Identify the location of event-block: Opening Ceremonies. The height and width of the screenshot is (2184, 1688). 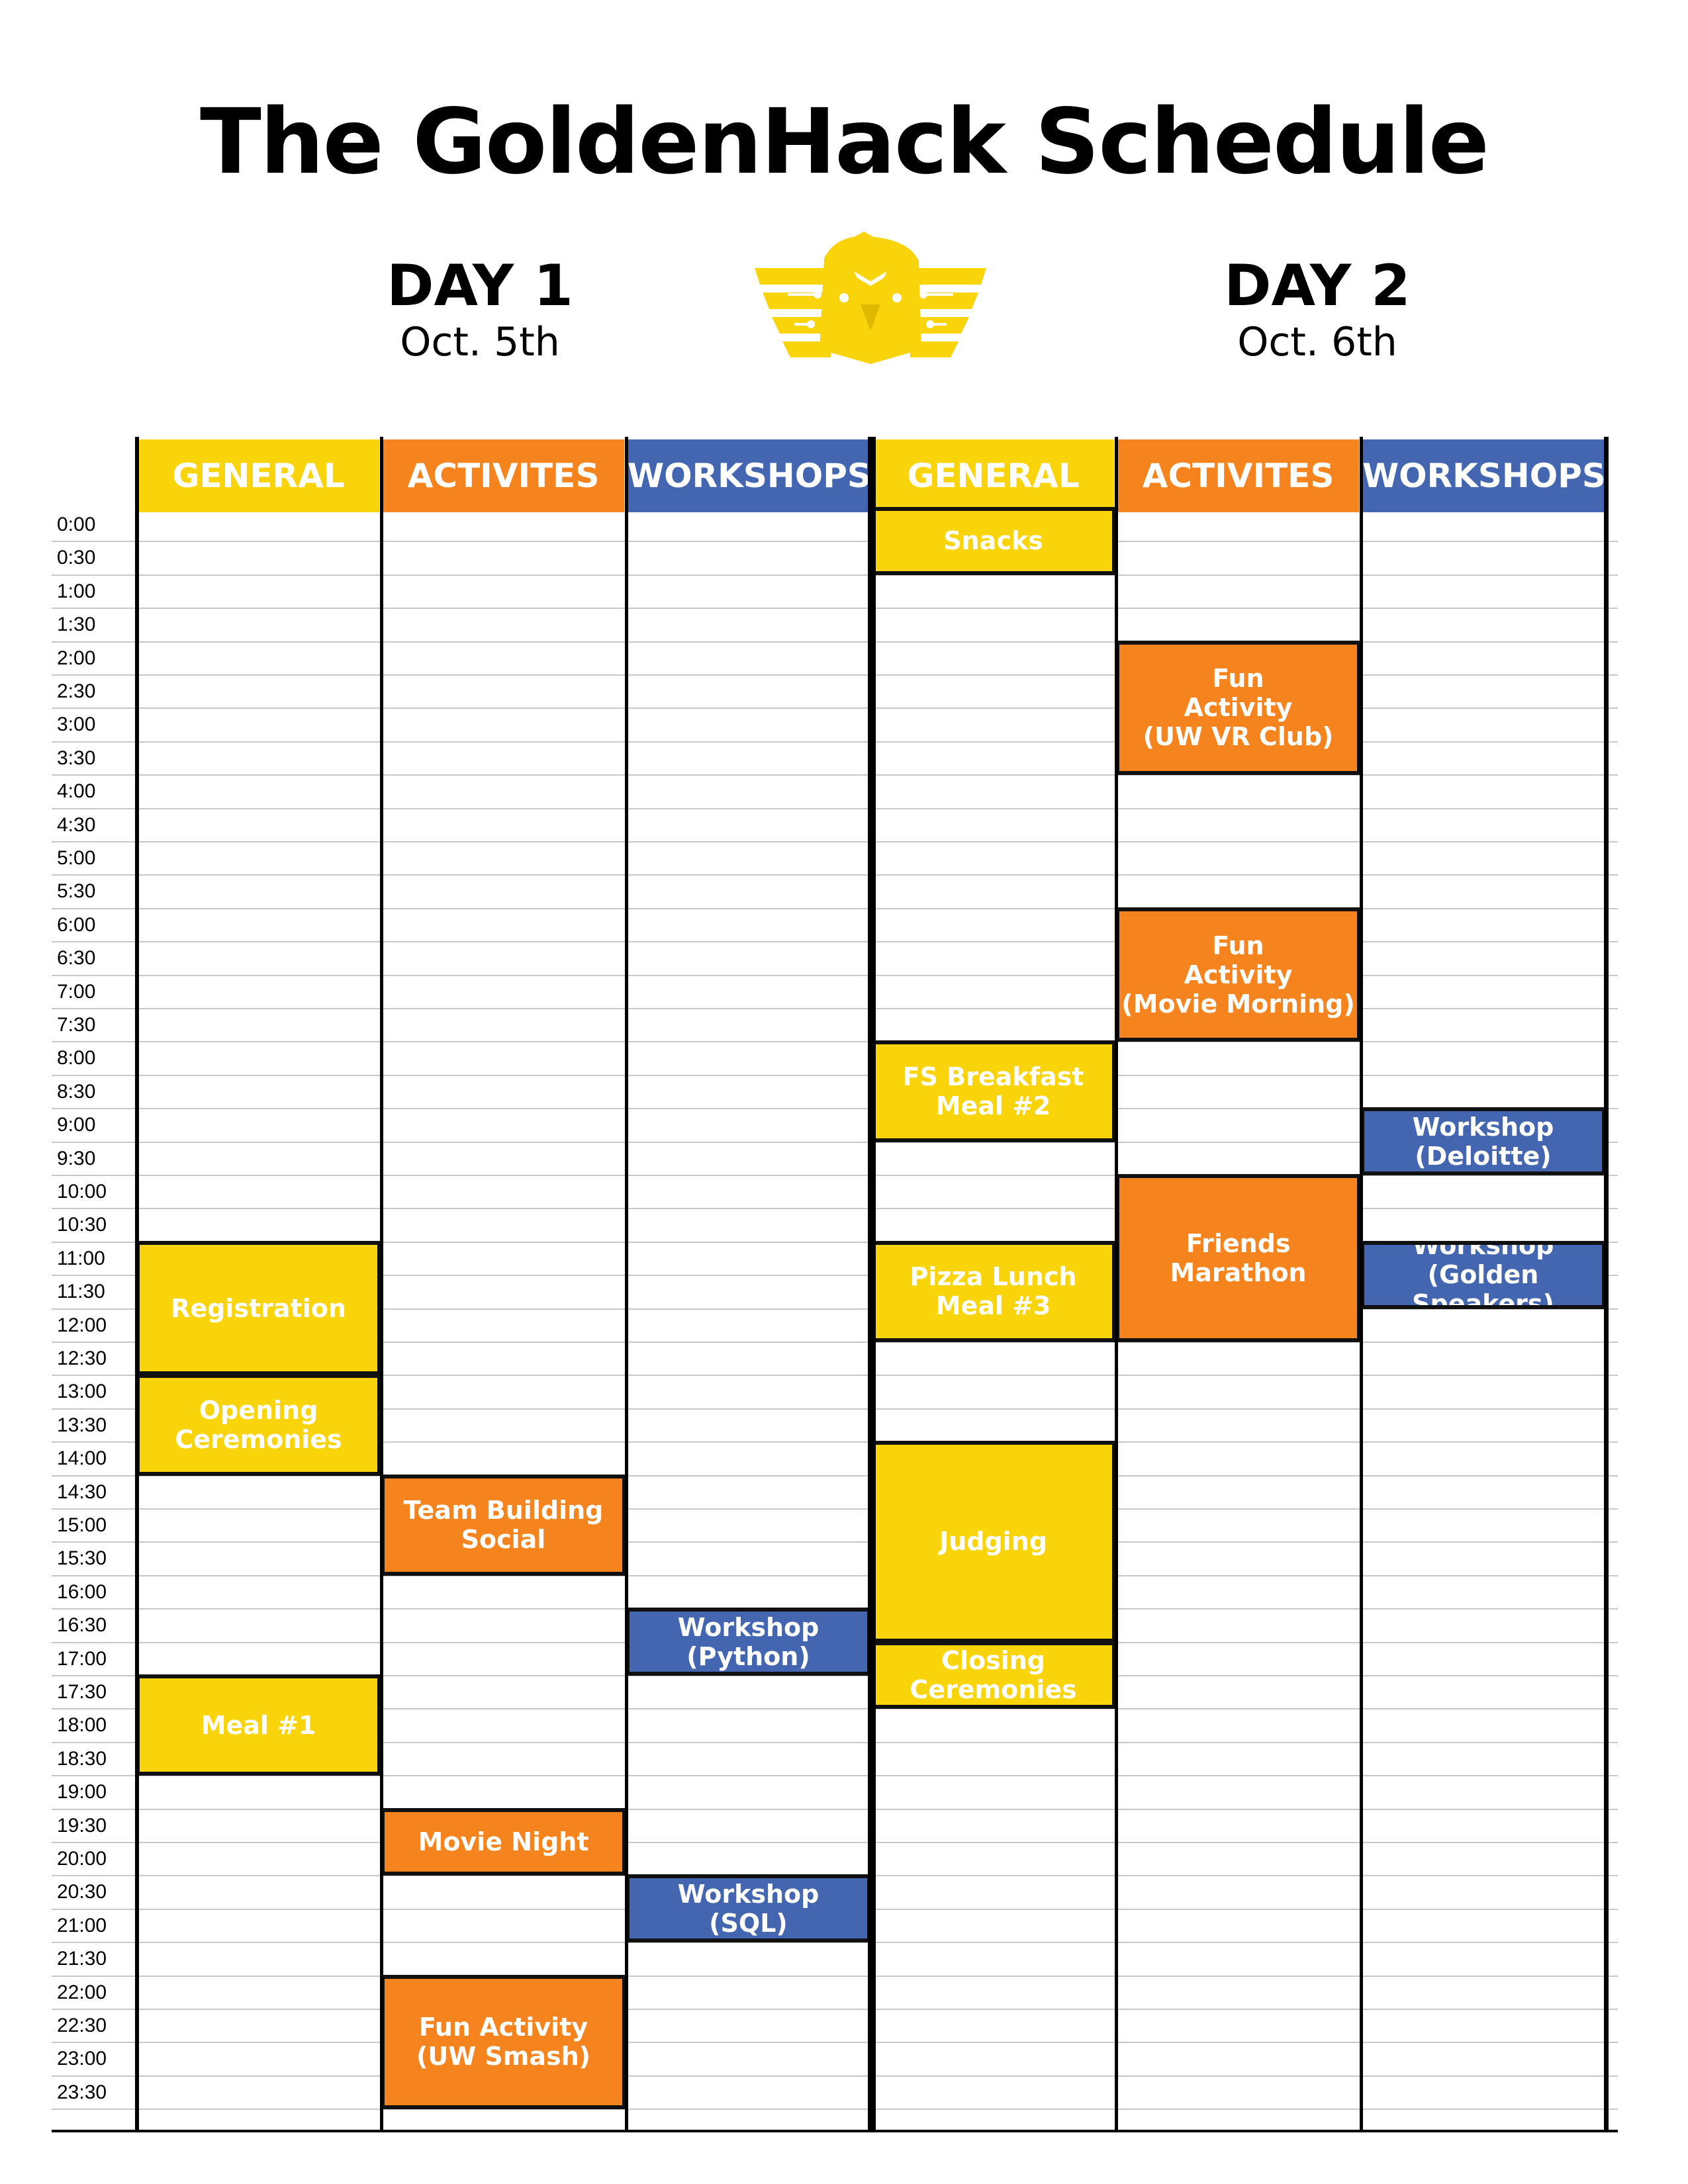
(258, 1425).